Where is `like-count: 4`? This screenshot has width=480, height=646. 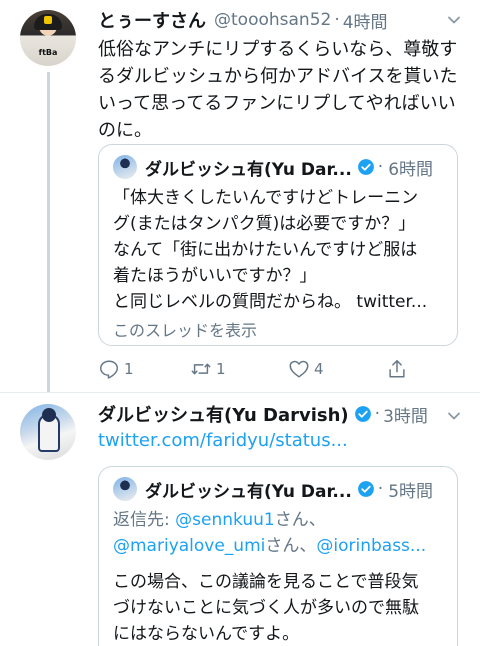
like-count: 4 is located at coordinates (319, 369).